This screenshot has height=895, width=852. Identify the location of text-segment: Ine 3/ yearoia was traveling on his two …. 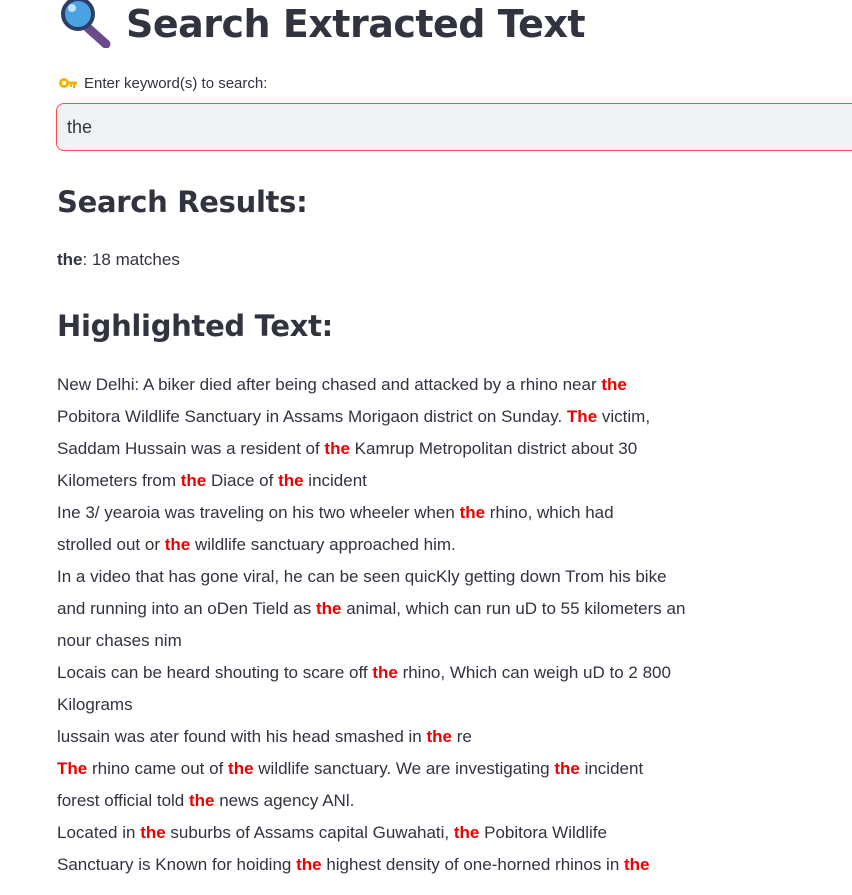
(258, 512).